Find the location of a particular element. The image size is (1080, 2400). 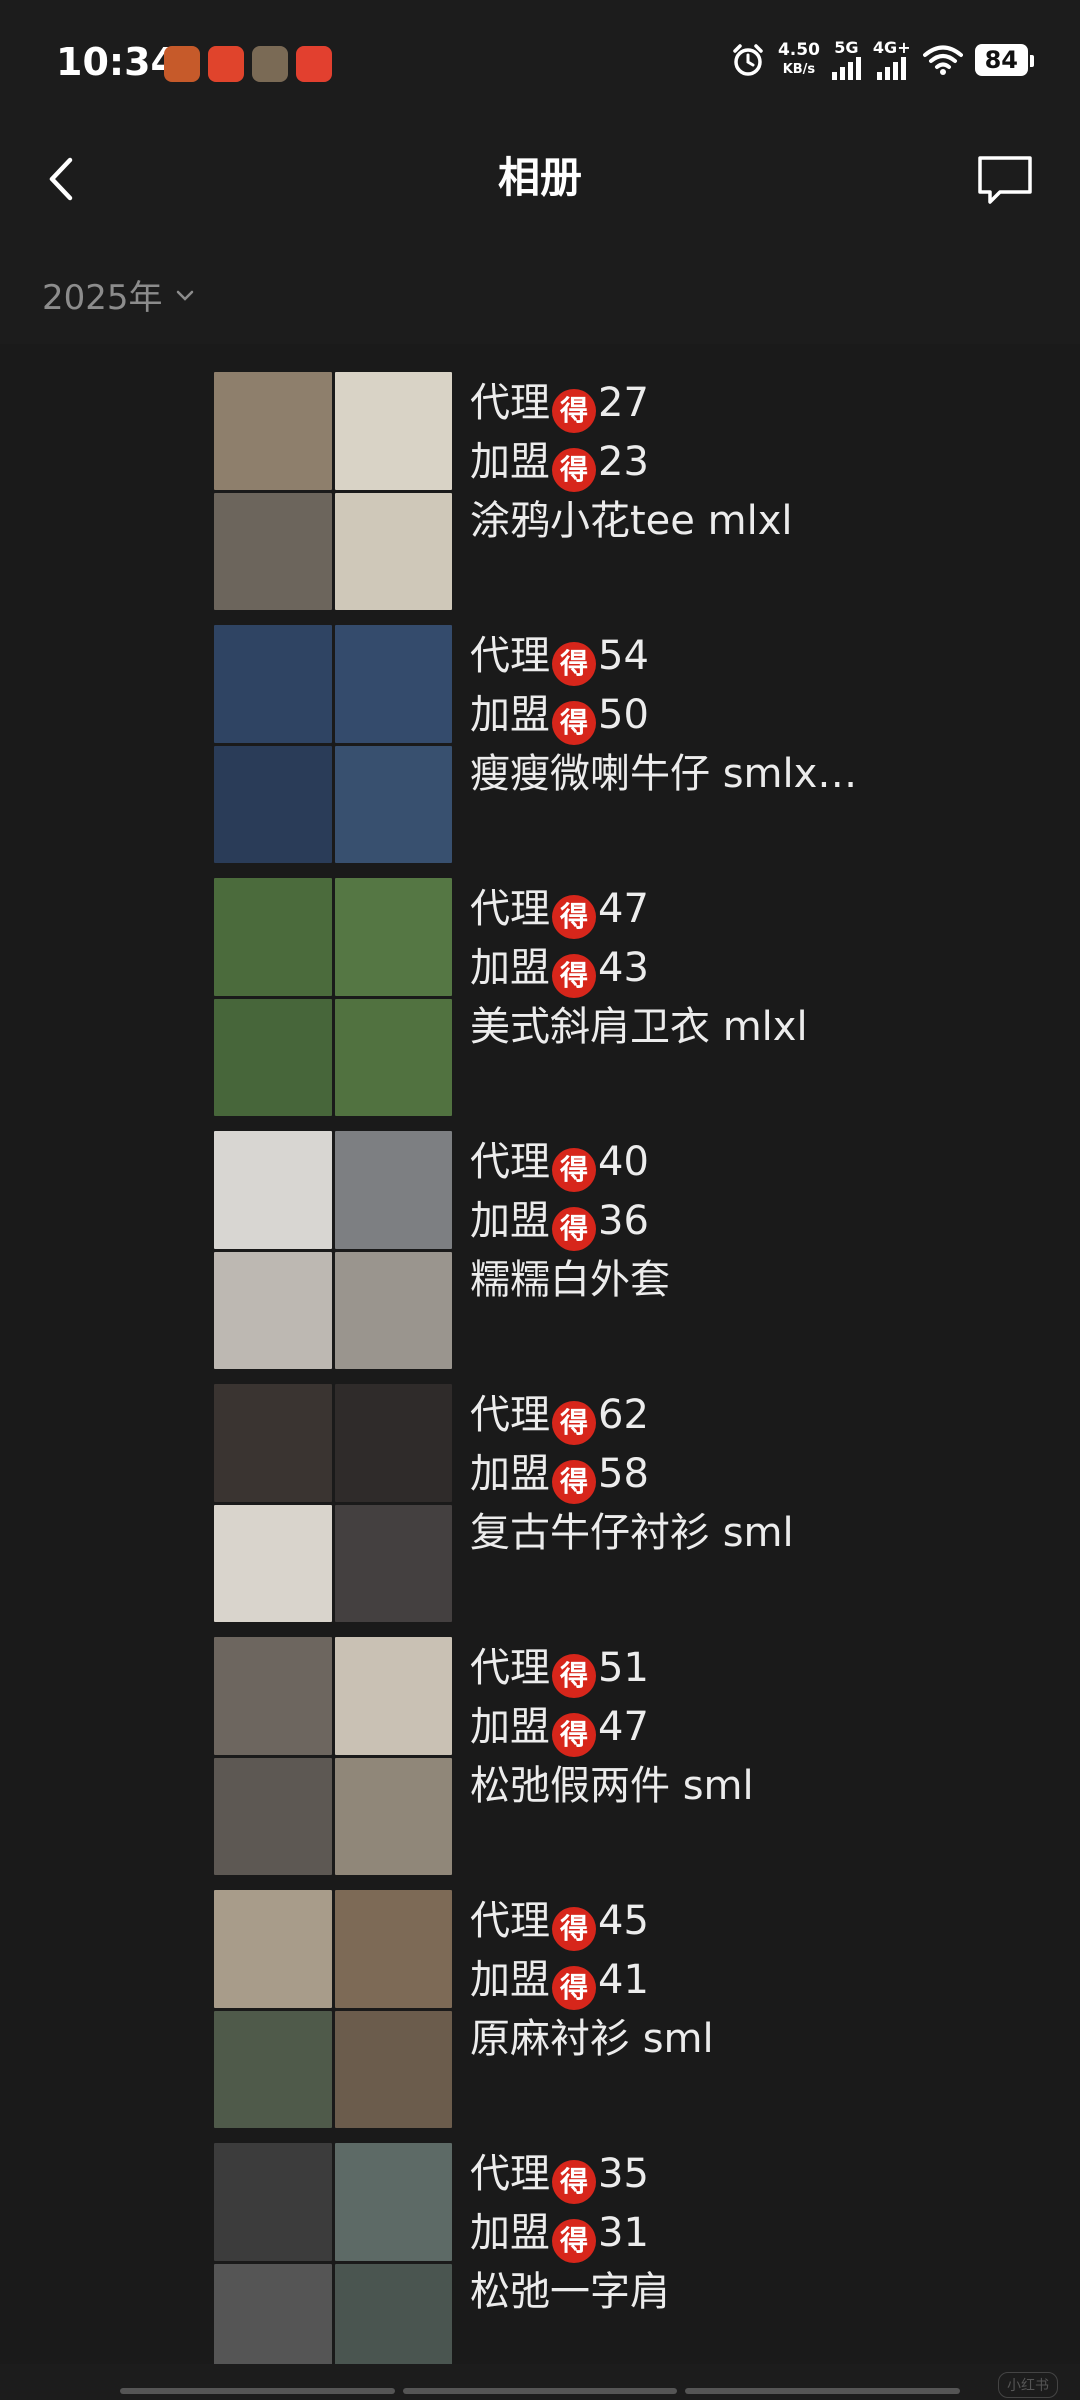

agent-price: 35 is located at coordinates (623, 2174).